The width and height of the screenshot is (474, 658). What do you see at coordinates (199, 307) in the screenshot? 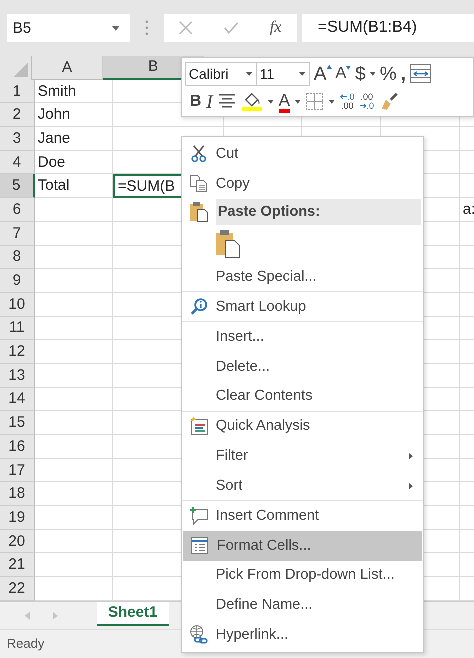
I see `magnifier-icon` at bounding box center [199, 307].